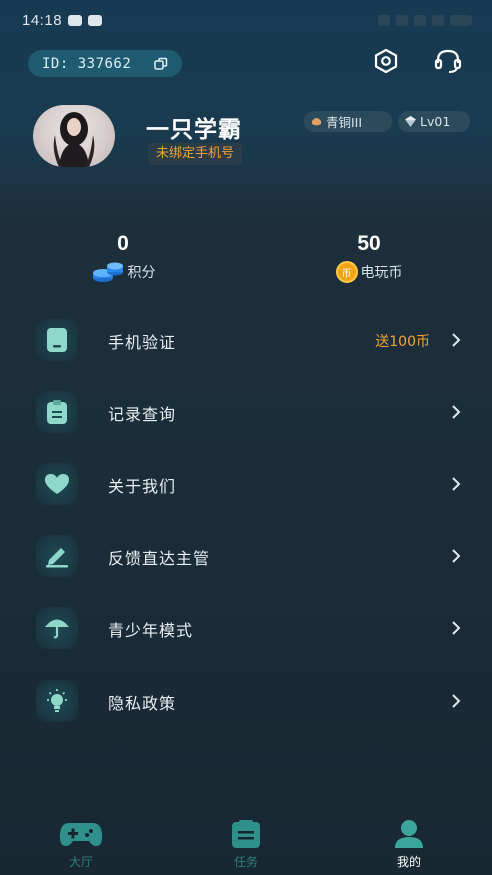 Image resolution: width=492 pixels, height=875 pixels. I want to click on menu-item-privacy: 隐私政策, so click(246, 702).